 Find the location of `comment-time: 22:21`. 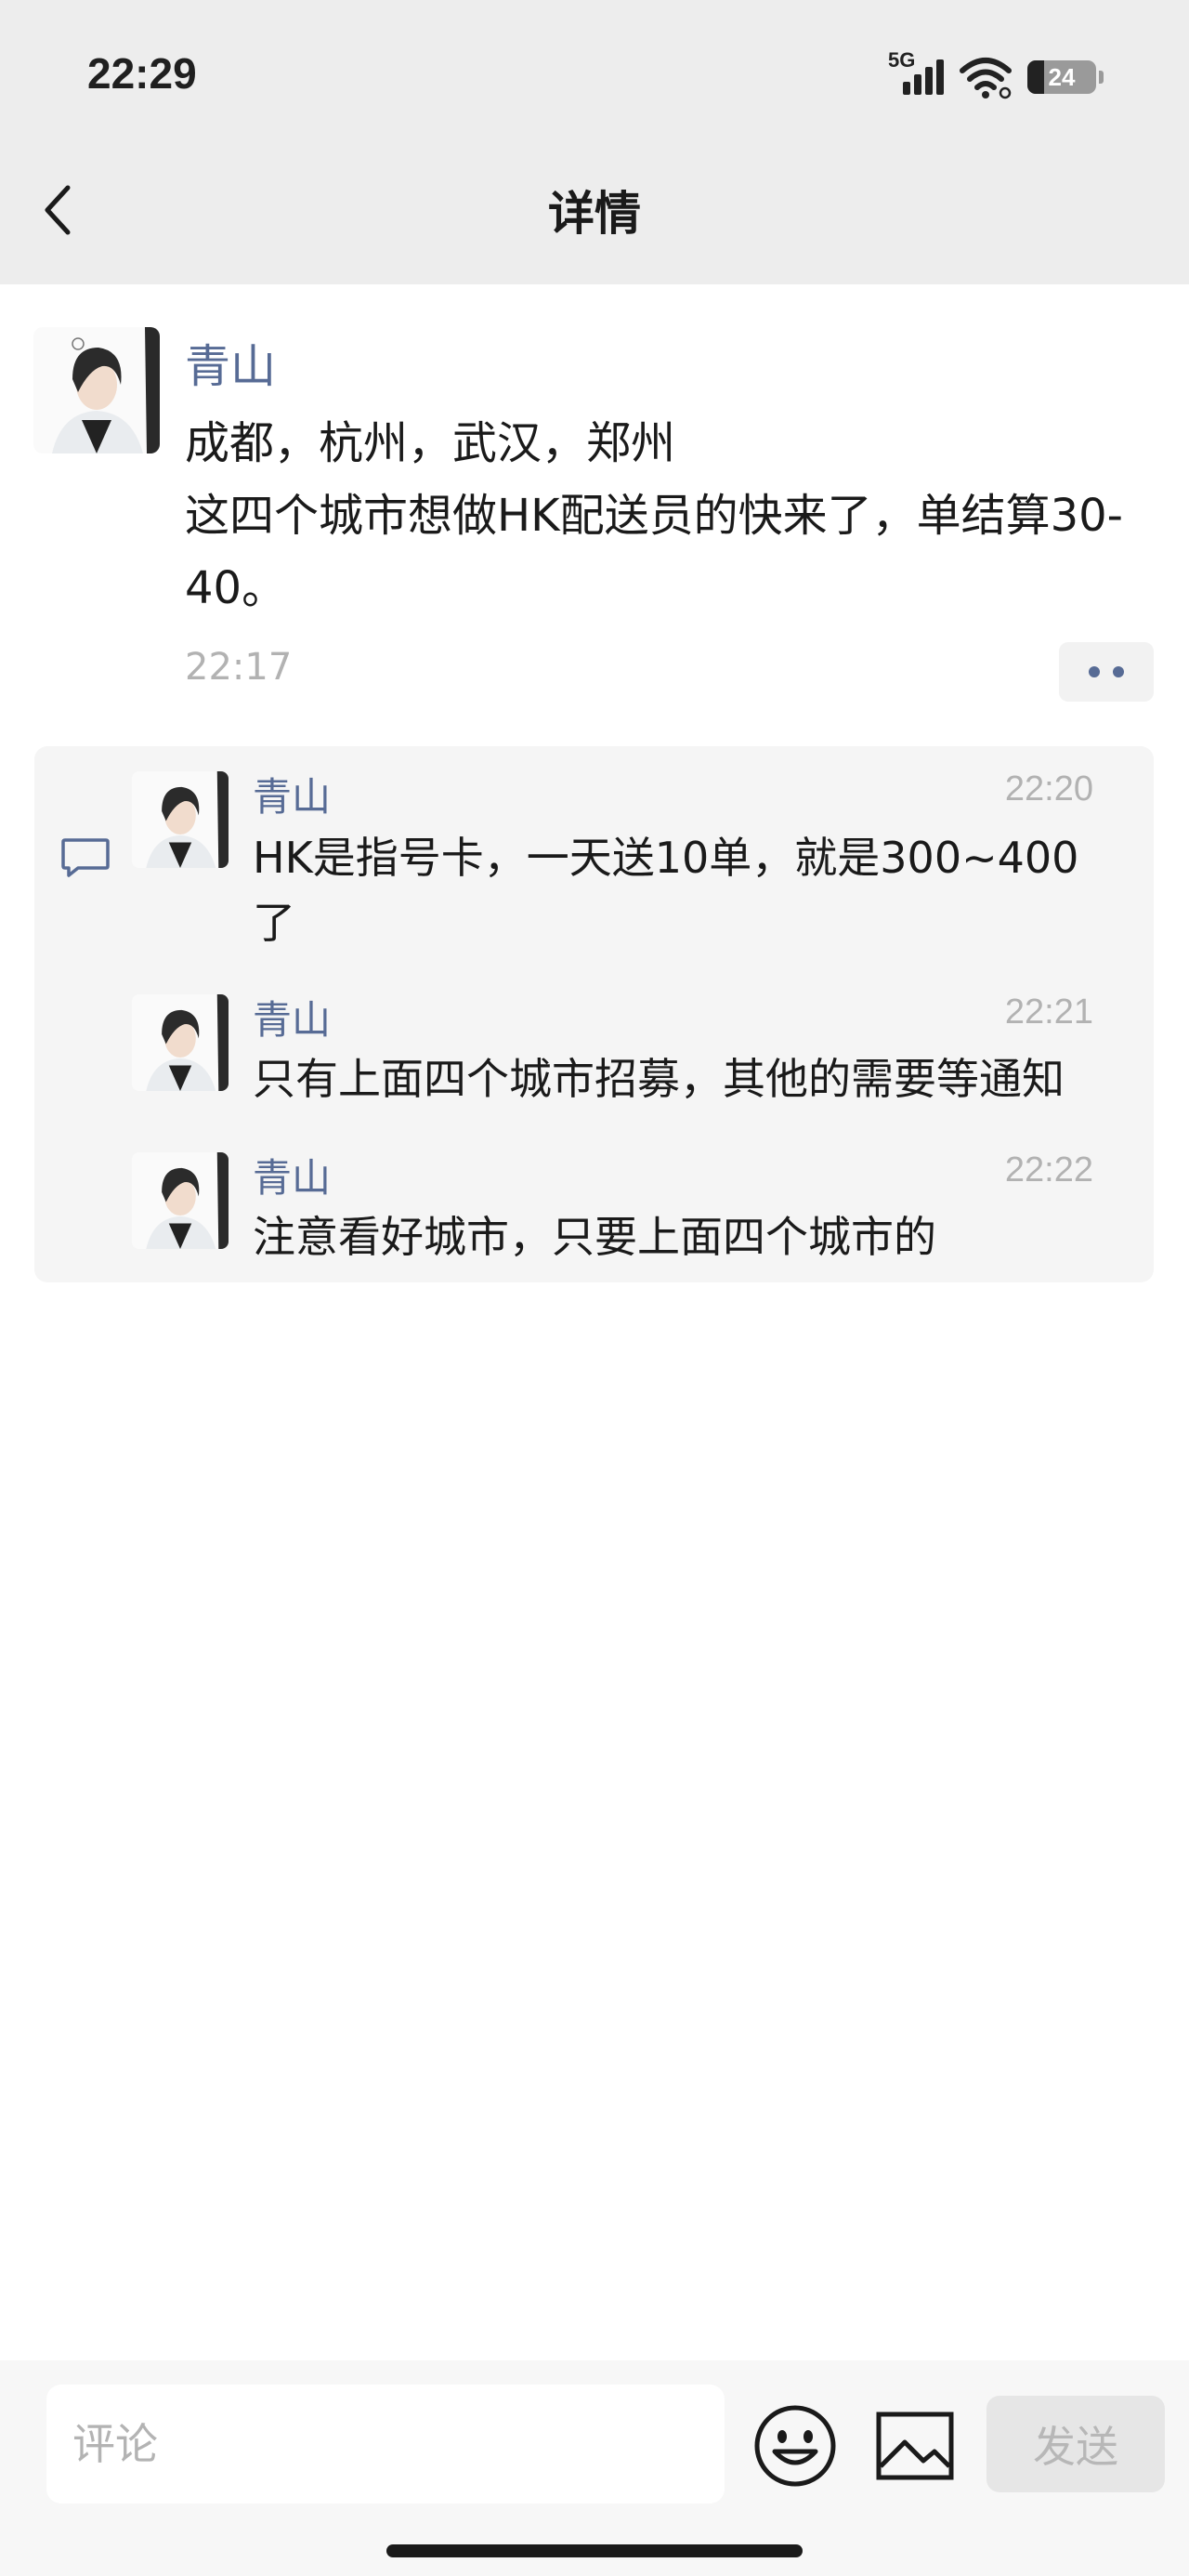

comment-time: 22:21 is located at coordinates (1048, 1012).